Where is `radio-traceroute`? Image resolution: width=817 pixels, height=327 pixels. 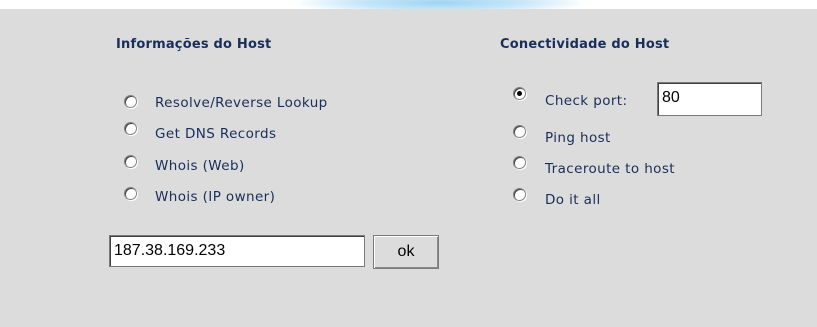 radio-traceroute is located at coordinates (519, 162).